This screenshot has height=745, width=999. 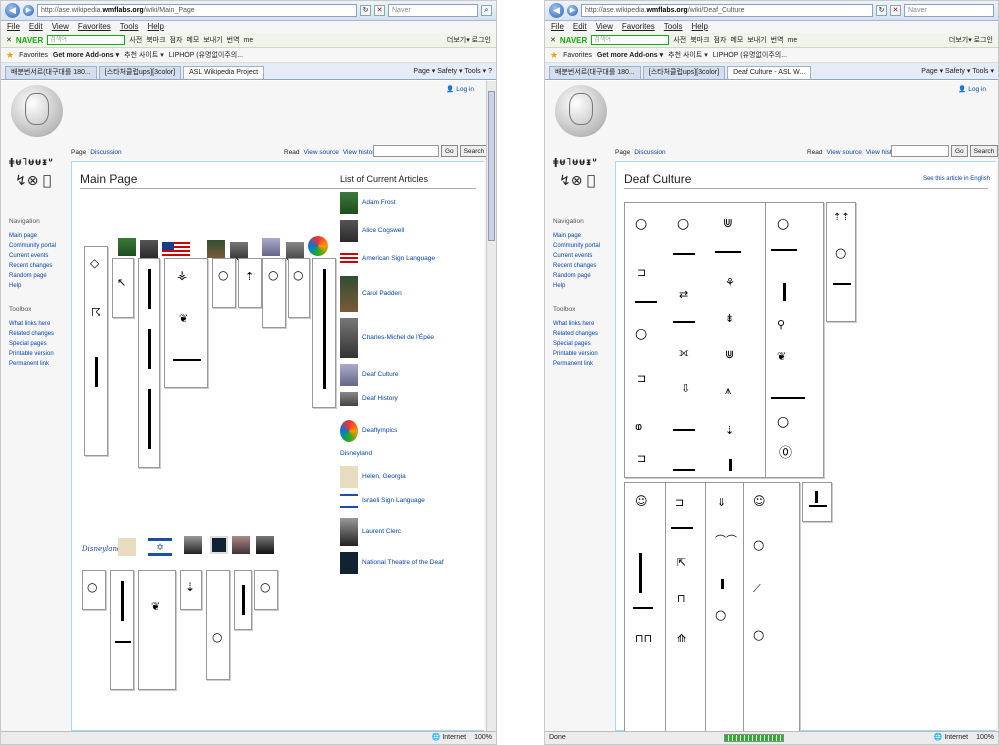 What do you see at coordinates (38, 334) in the screenshot?
I see `tool-related-changes: Related changes` at bounding box center [38, 334].